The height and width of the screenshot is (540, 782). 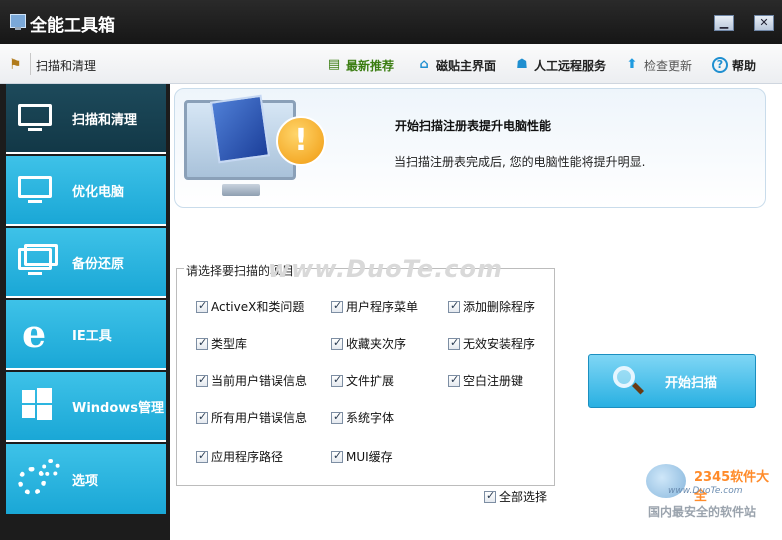 What do you see at coordinates (702, 512) in the screenshot?
I see `brand-slogan: 国内最安全的软件站` at bounding box center [702, 512].